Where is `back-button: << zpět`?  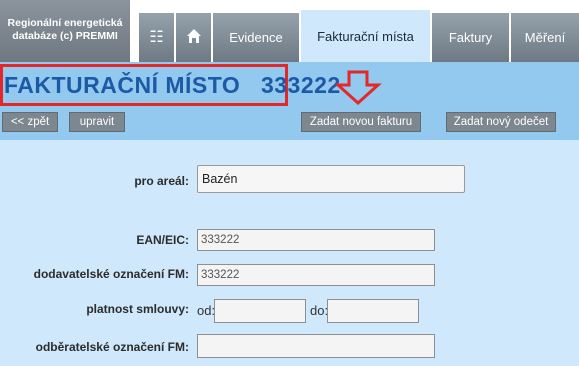
back-button: << zpět is located at coordinates (30, 122).